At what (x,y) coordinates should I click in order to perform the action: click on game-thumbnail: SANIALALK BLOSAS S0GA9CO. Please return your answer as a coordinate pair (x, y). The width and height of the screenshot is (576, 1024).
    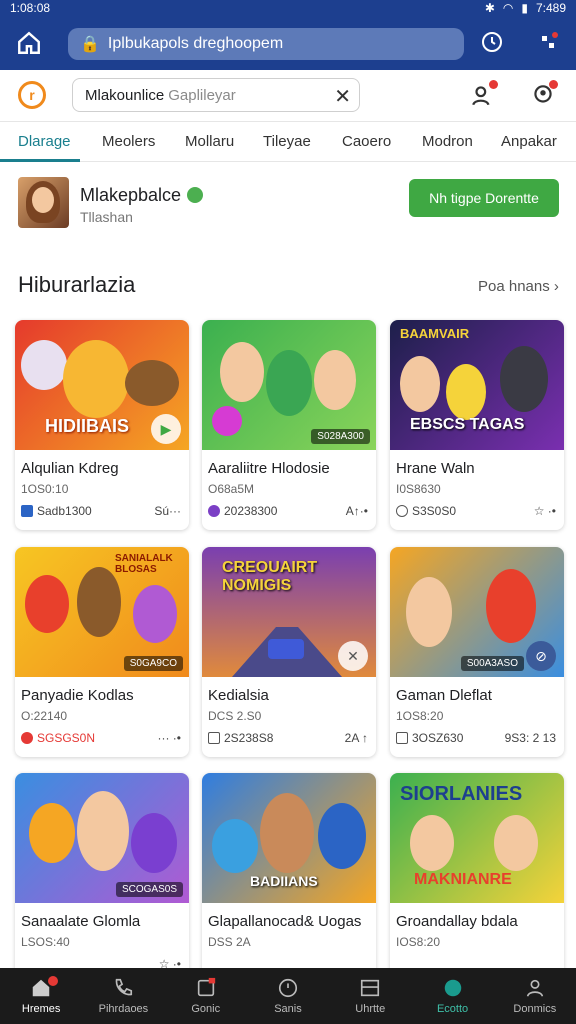
    Looking at the image, I should click on (102, 612).